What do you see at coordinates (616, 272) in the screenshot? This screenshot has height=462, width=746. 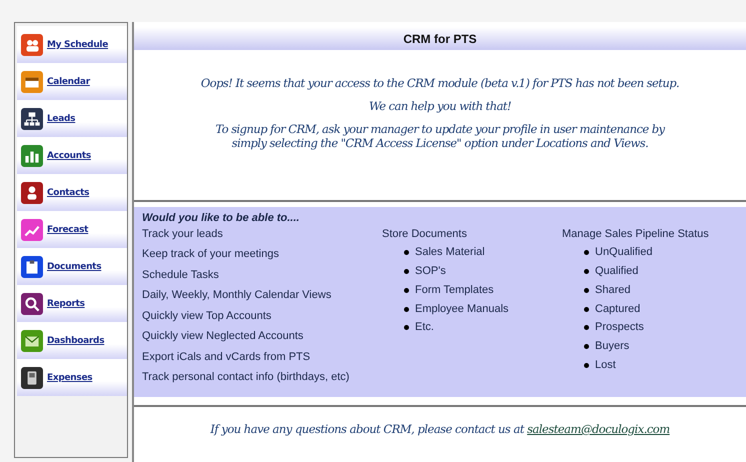 I see `list-item: Qualified` at bounding box center [616, 272].